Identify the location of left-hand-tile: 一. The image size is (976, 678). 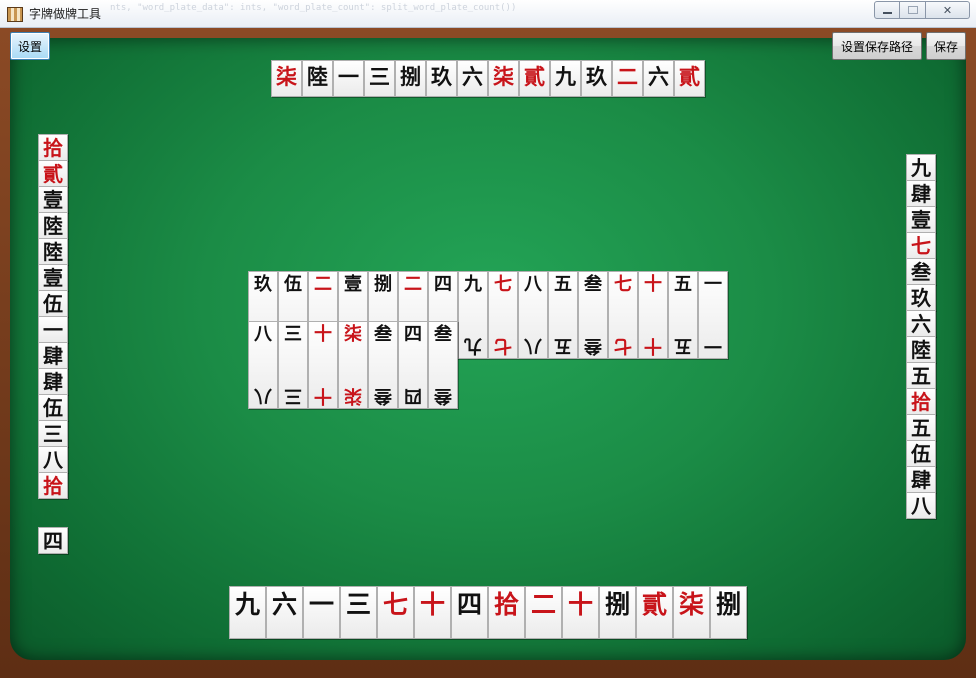
(53, 329).